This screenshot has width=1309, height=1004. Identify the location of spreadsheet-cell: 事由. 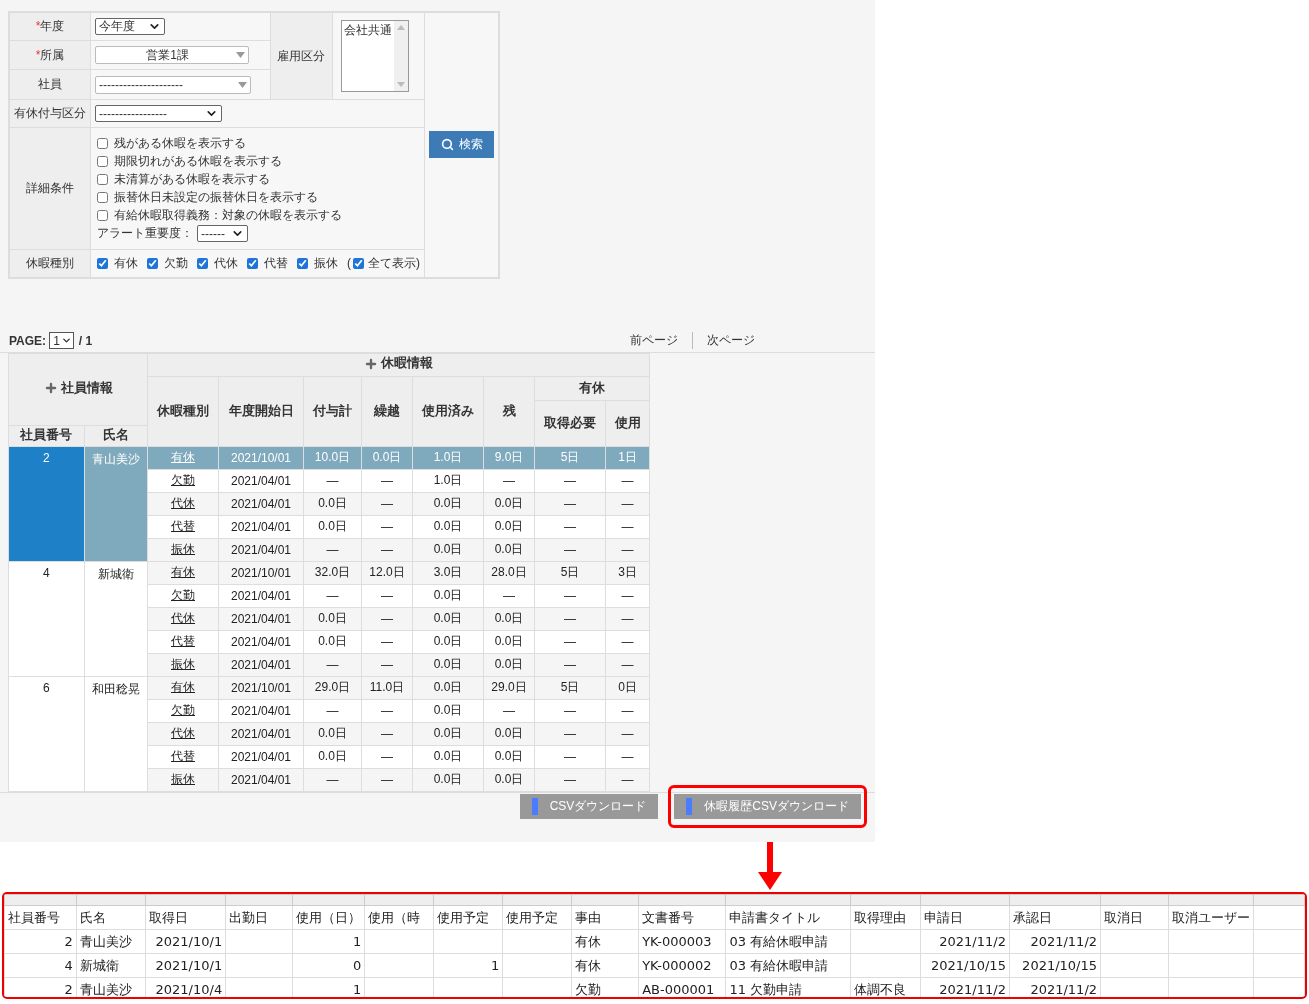
(605, 917).